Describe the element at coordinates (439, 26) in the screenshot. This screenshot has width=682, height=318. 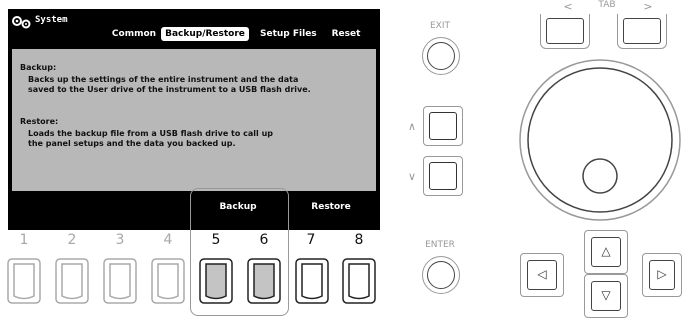
I see `exit-label: EXIT` at that location.